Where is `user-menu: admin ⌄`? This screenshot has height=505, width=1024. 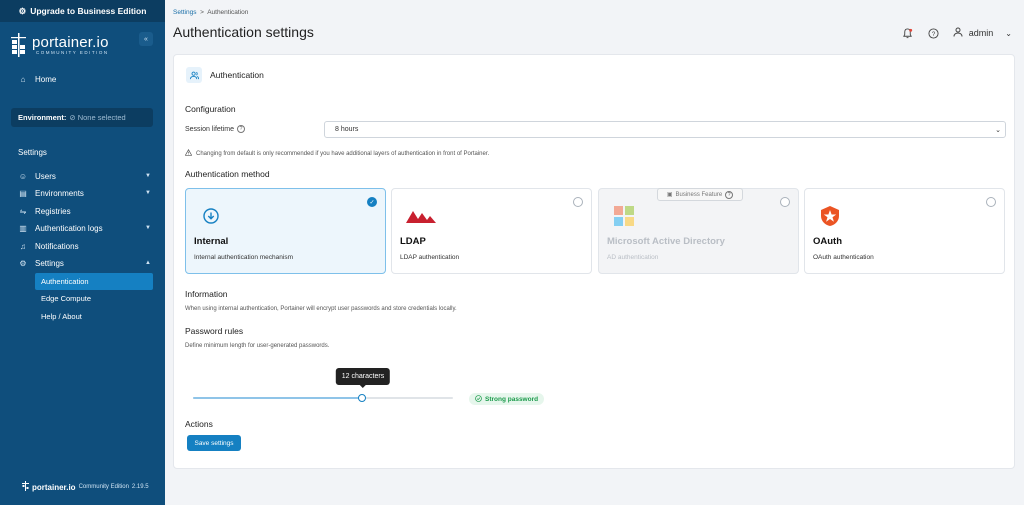 user-menu: admin ⌄ is located at coordinates (982, 33).